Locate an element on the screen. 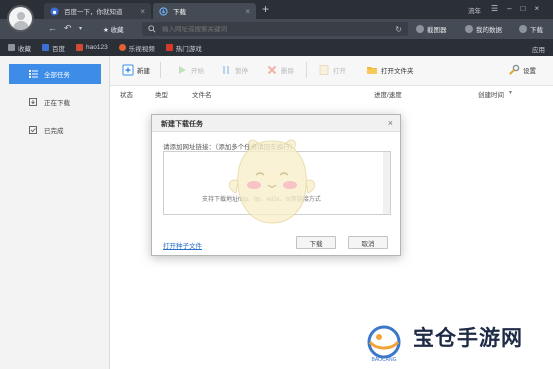 Image resolution: width=553 pixels, height=369 pixels. open-file-icon is located at coordinates (324, 70).